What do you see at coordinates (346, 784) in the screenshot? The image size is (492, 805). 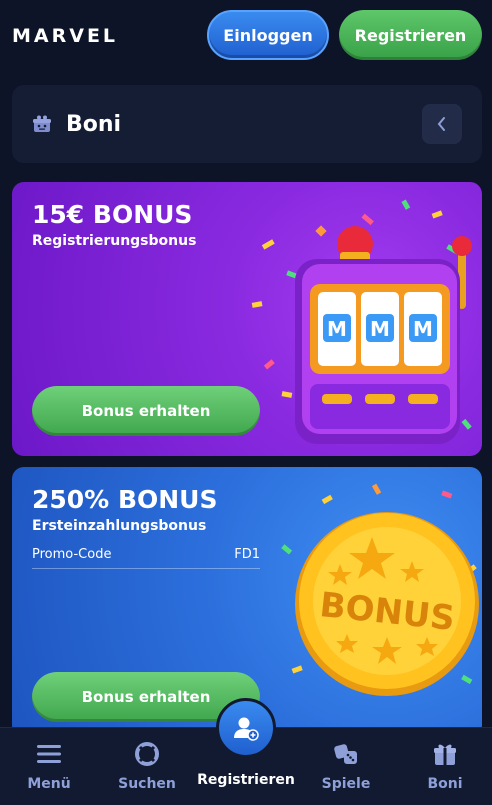 I see `nav-label: Spiele` at bounding box center [346, 784].